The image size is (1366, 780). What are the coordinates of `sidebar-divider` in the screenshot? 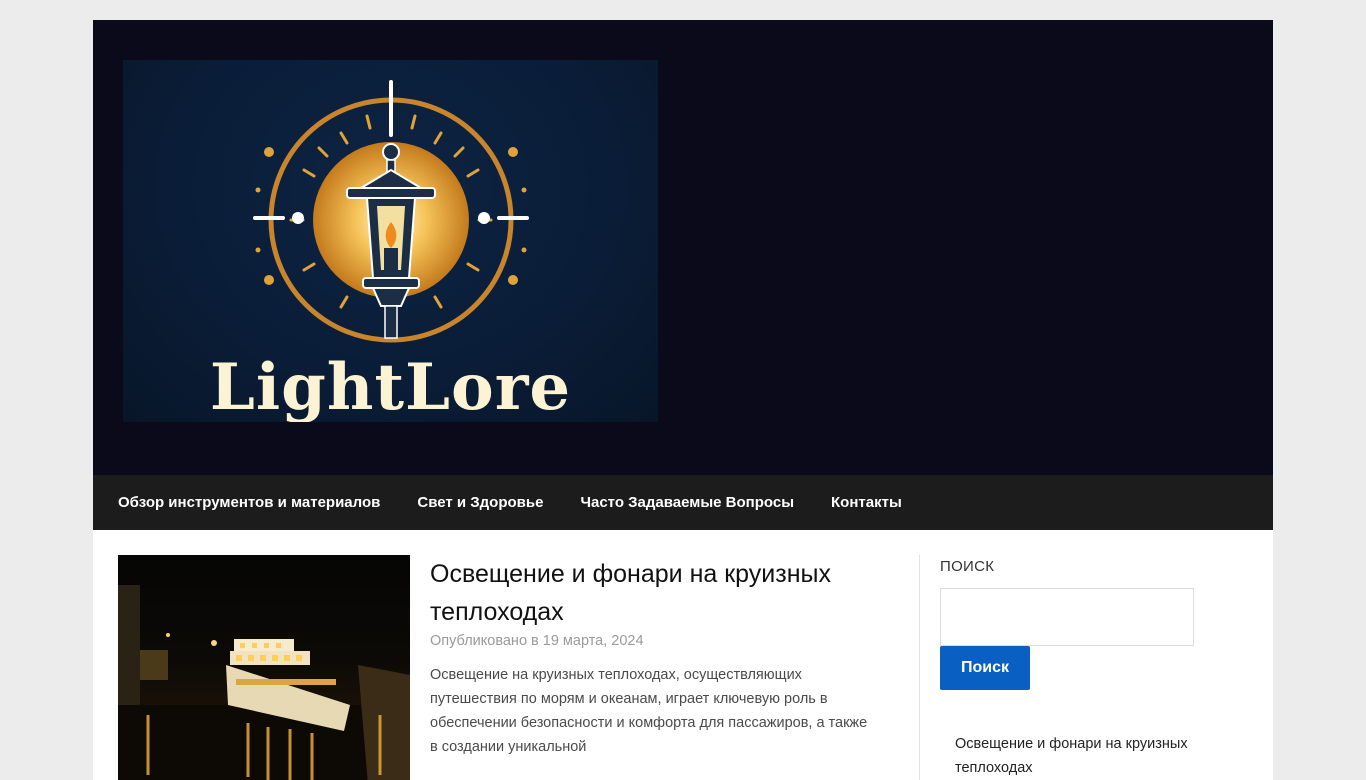 It's located at (919, 667).